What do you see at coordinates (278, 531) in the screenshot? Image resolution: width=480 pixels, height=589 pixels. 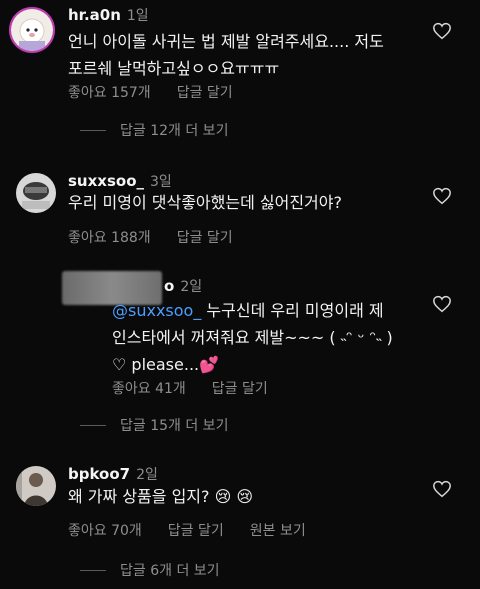 I see `see-original-button: 원본 보기` at bounding box center [278, 531].